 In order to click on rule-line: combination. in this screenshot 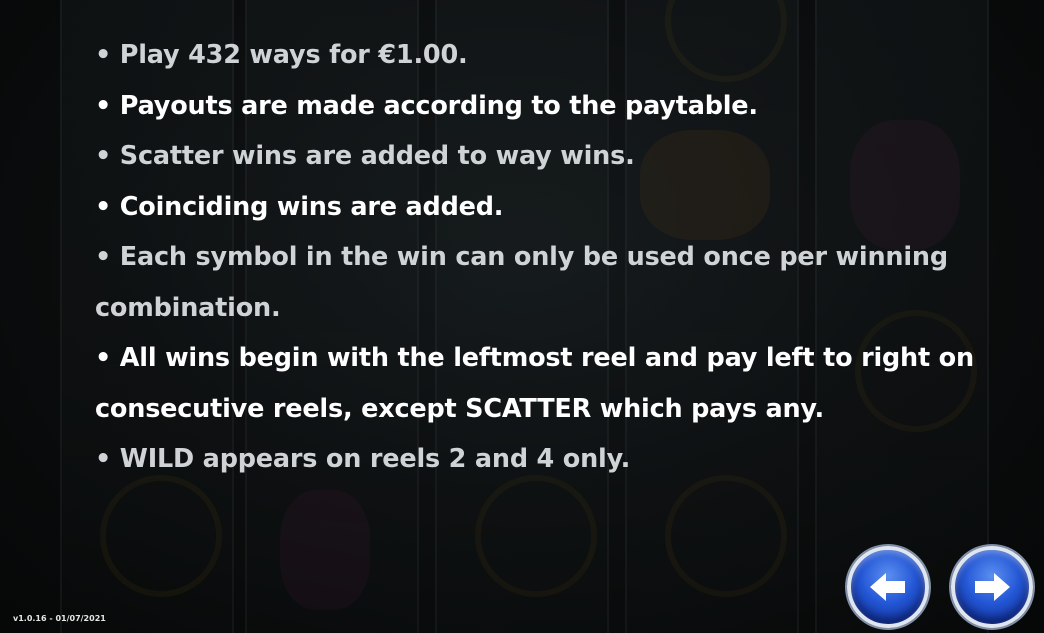, I will do `click(188, 307)`.